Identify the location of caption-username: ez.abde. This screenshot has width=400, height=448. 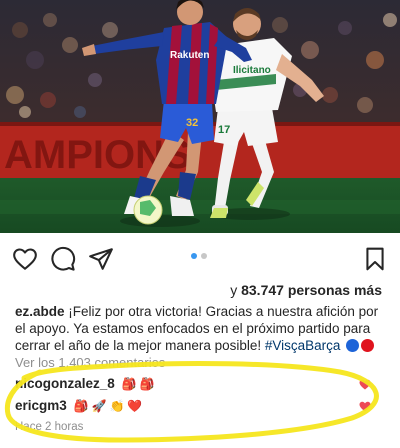
(40, 311).